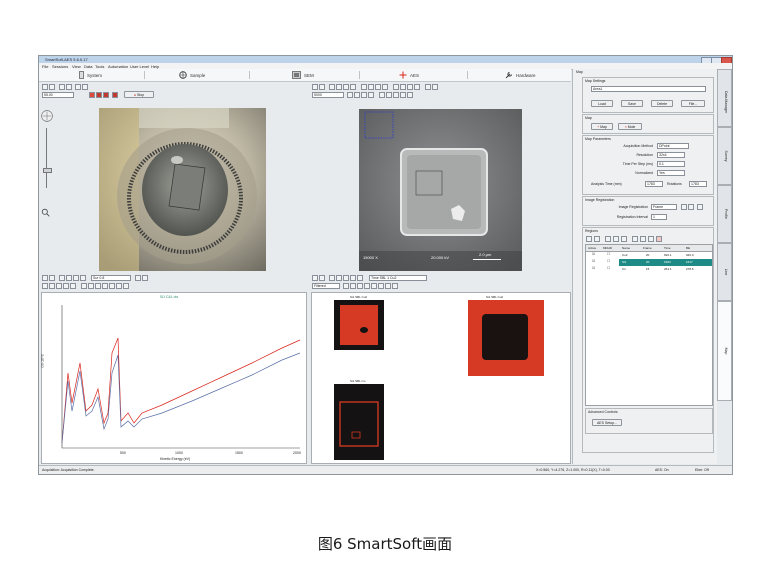  I want to click on sample-camera-image, so click(182, 189).